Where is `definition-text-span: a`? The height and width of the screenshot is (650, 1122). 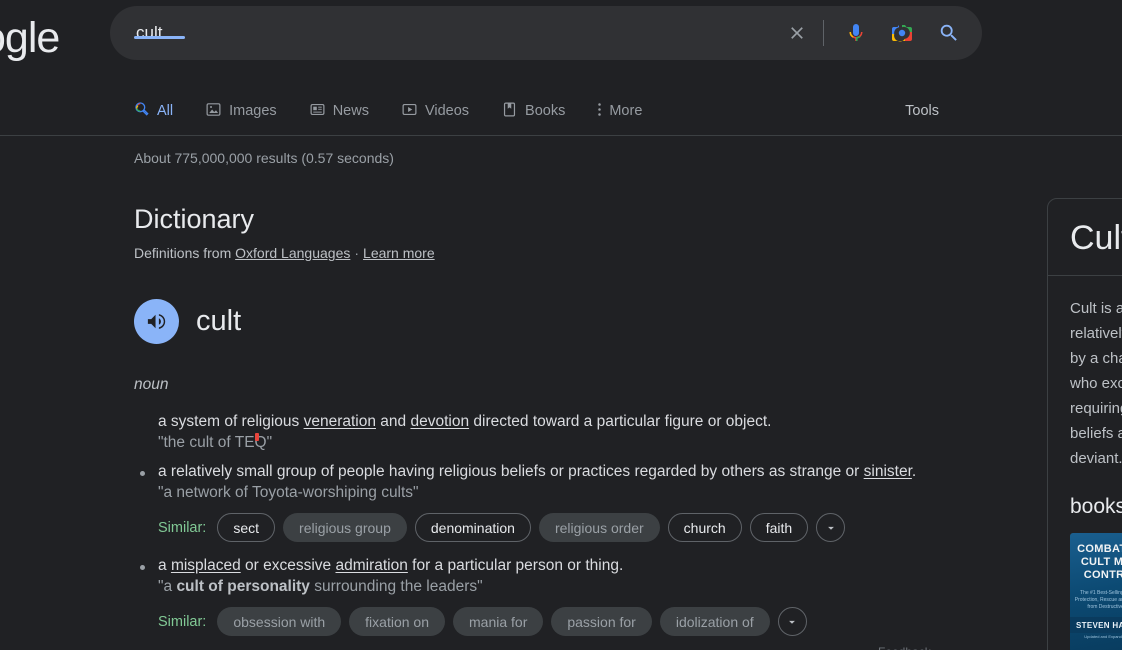
definition-text-span: a is located at coordinates (164, 565).